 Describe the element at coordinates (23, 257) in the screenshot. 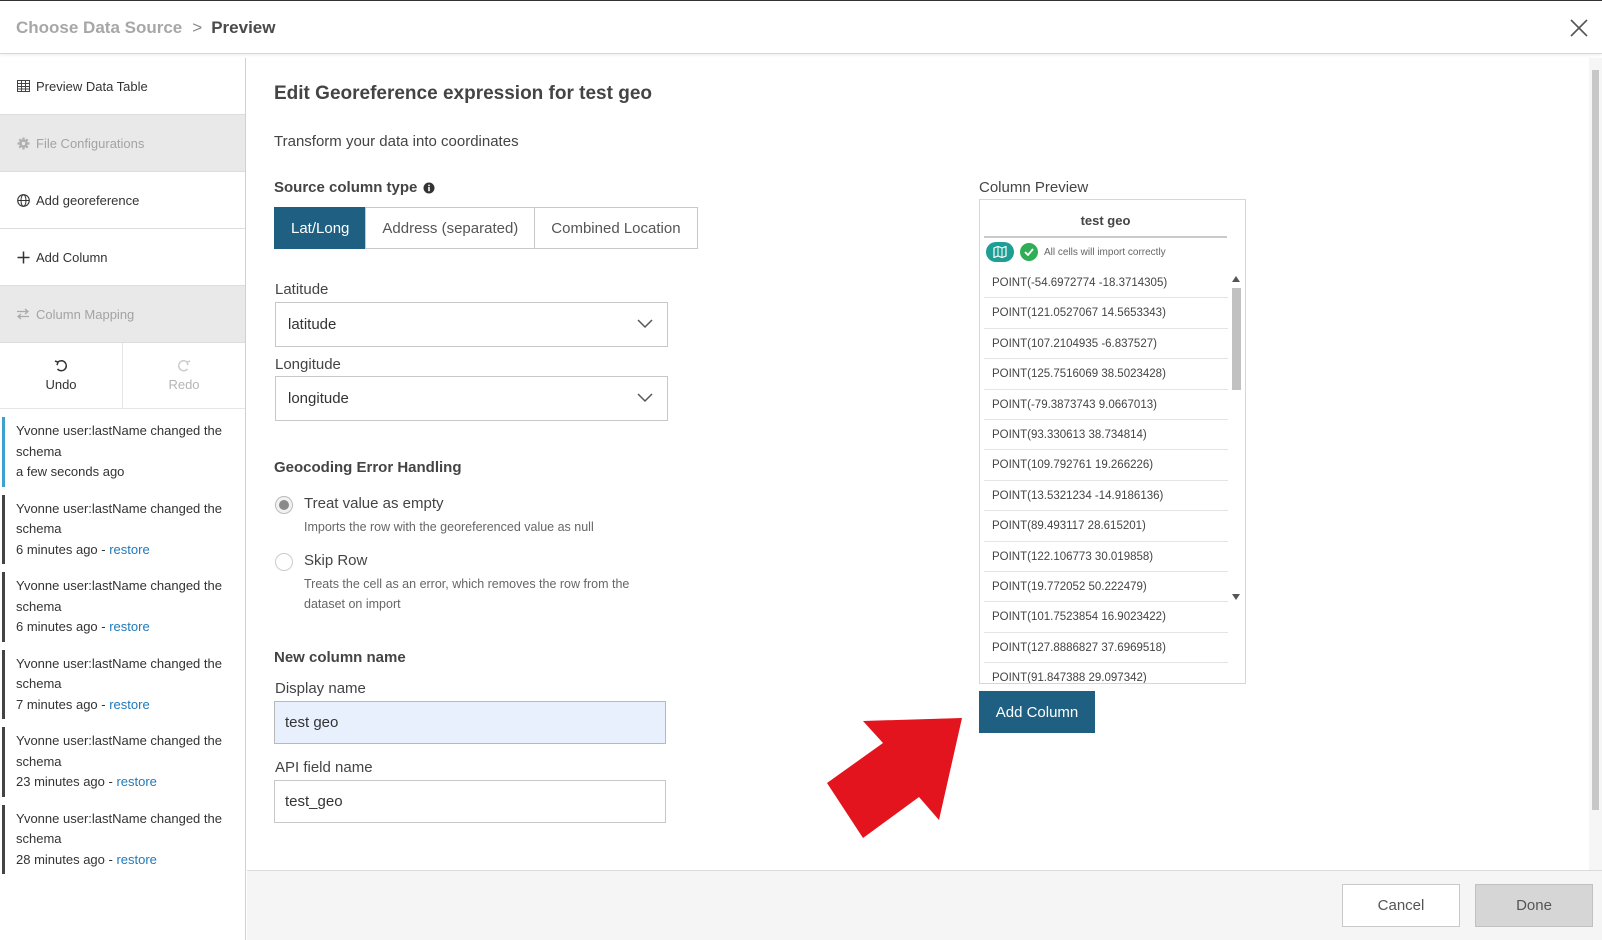

I see `plus-icon` at that location.